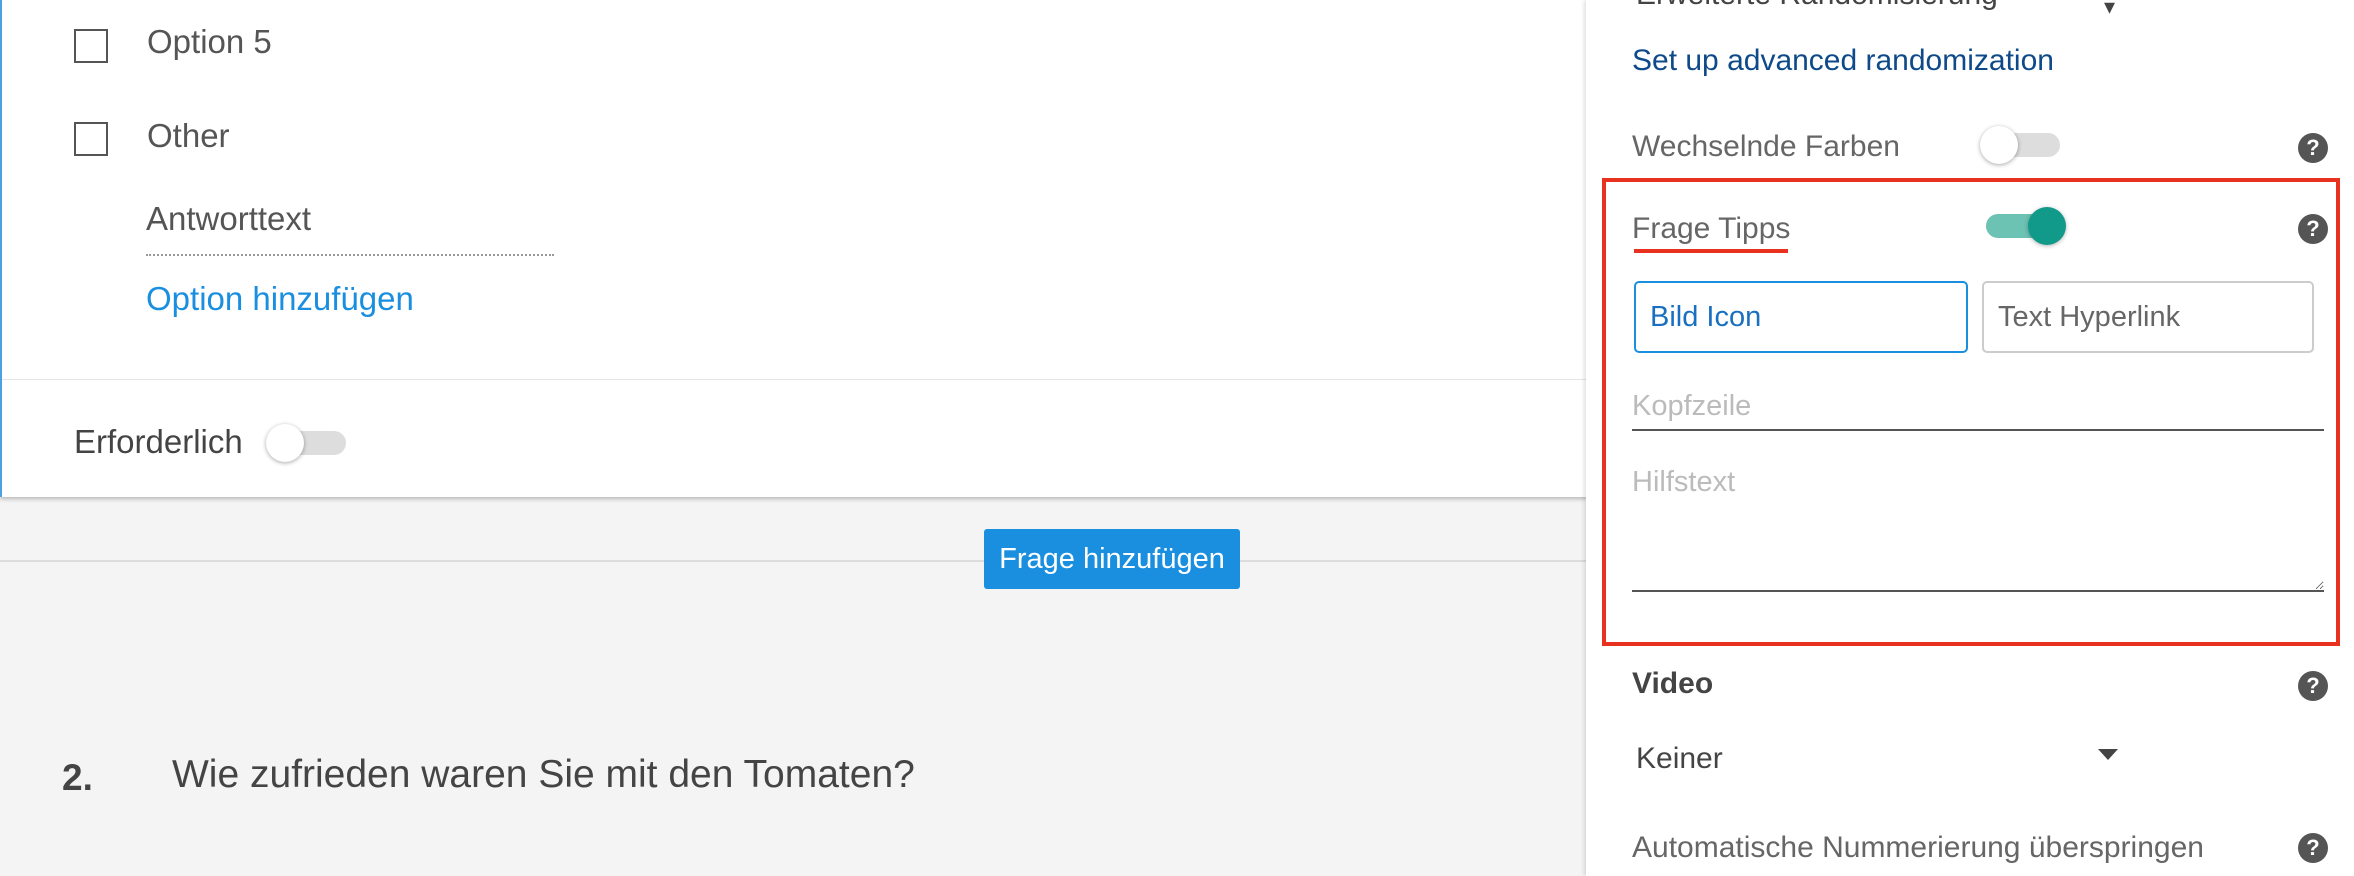 Image resolution: width=2354 pixels, height=876 pixels. I want to click on alternating-colors-toggle, so click(2020, 145).